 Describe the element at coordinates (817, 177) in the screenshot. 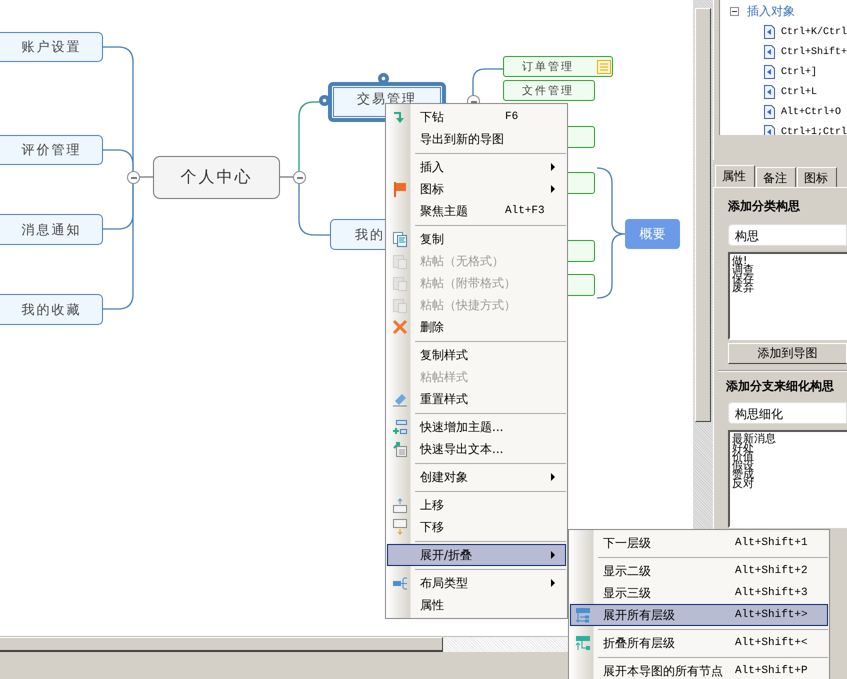

I see `tab: 图标` at that location.